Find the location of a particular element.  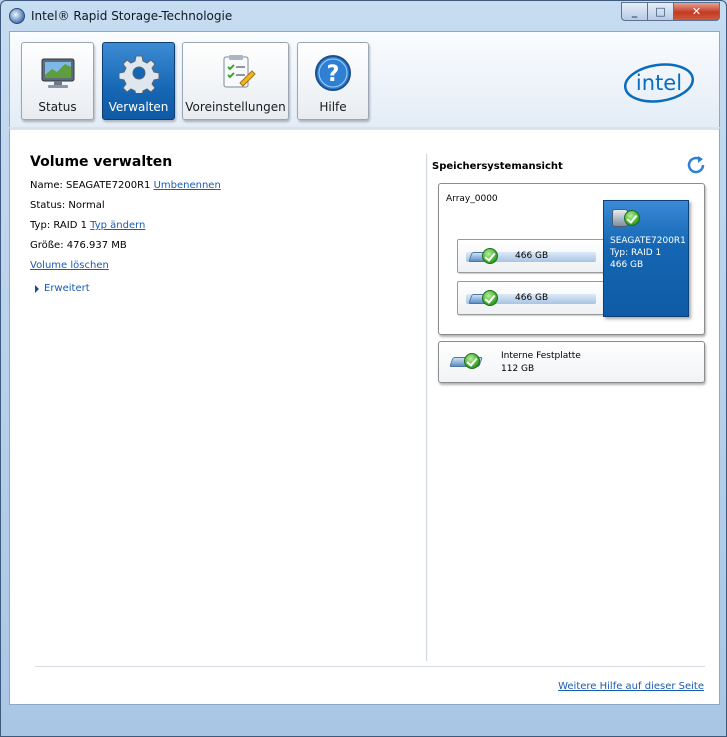

disk-1: 466 GB is located at coordinates (532, 256).